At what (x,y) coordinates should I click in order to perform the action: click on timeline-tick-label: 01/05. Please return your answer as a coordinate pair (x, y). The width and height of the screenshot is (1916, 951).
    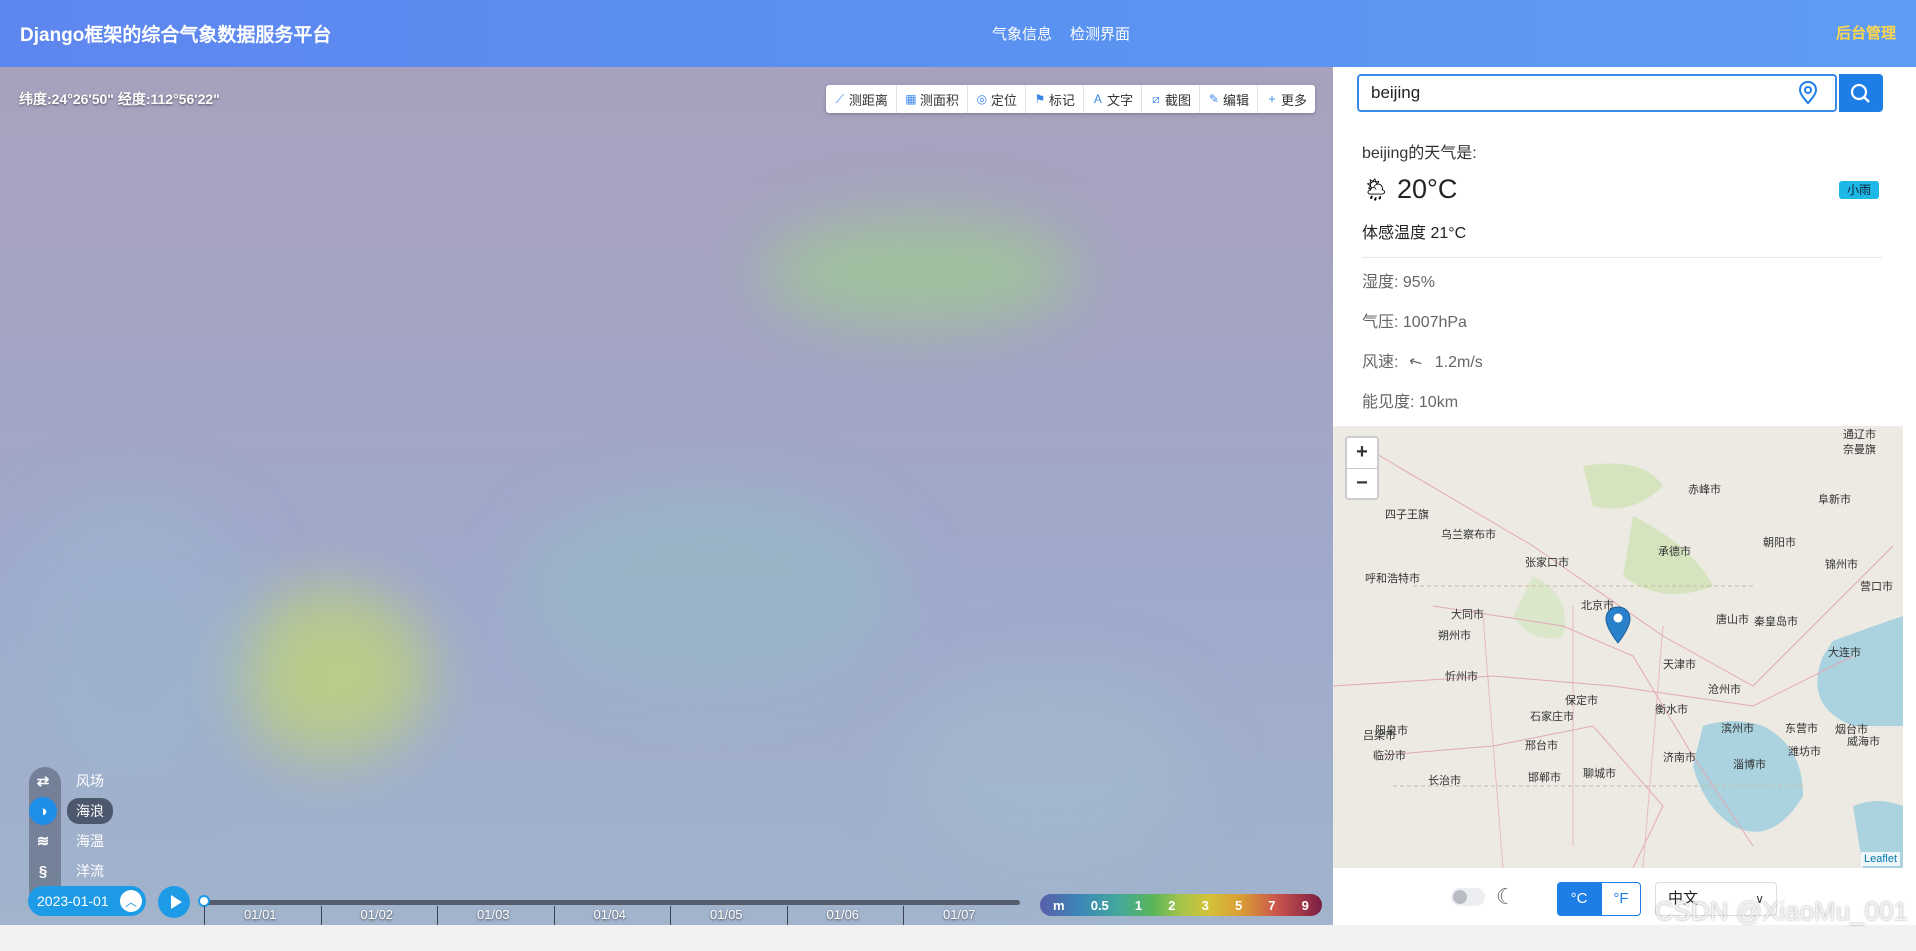
    Looking at the image, I should click on (726, 914).